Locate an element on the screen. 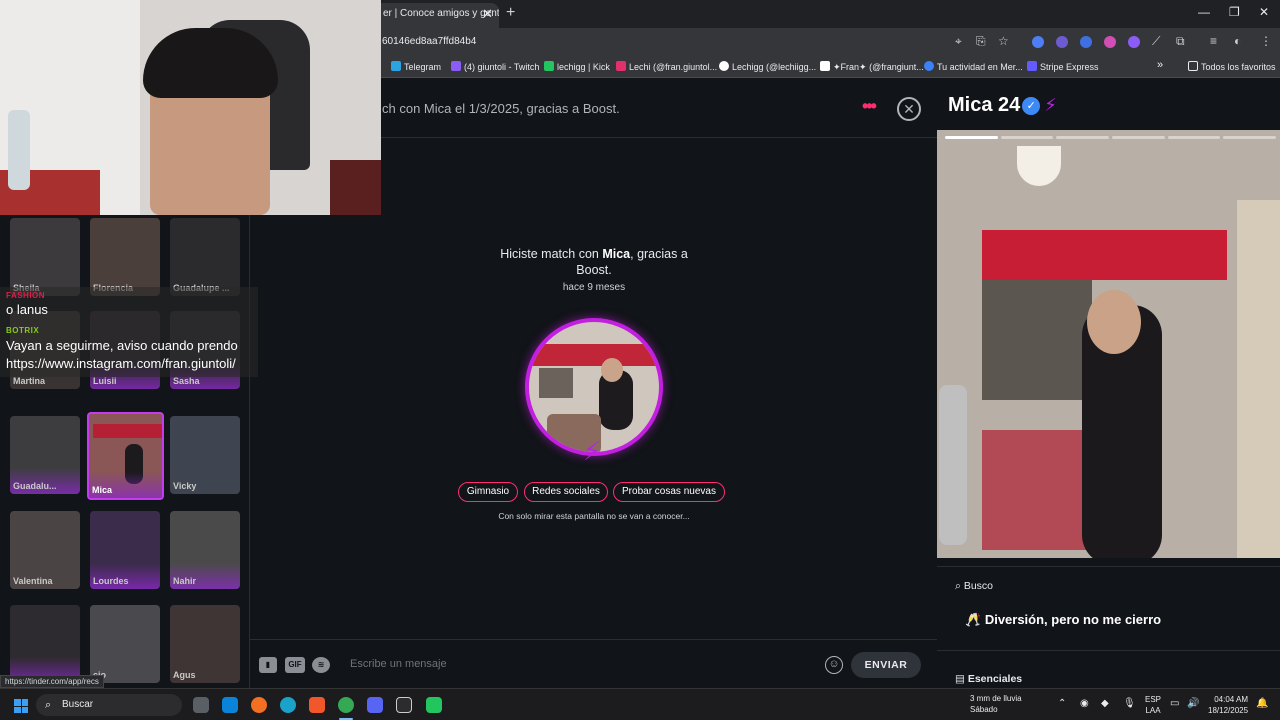 The image size is (1280, 720). photo-pager is located at coordinates (1111, 137).